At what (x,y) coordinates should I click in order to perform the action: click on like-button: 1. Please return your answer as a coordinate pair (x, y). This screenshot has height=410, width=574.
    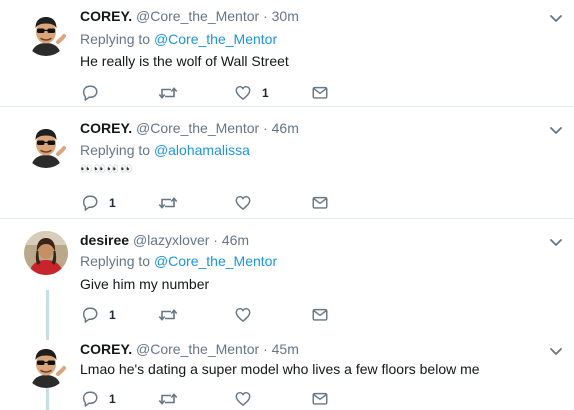
    Looking at the image, I should click on (251, 93).